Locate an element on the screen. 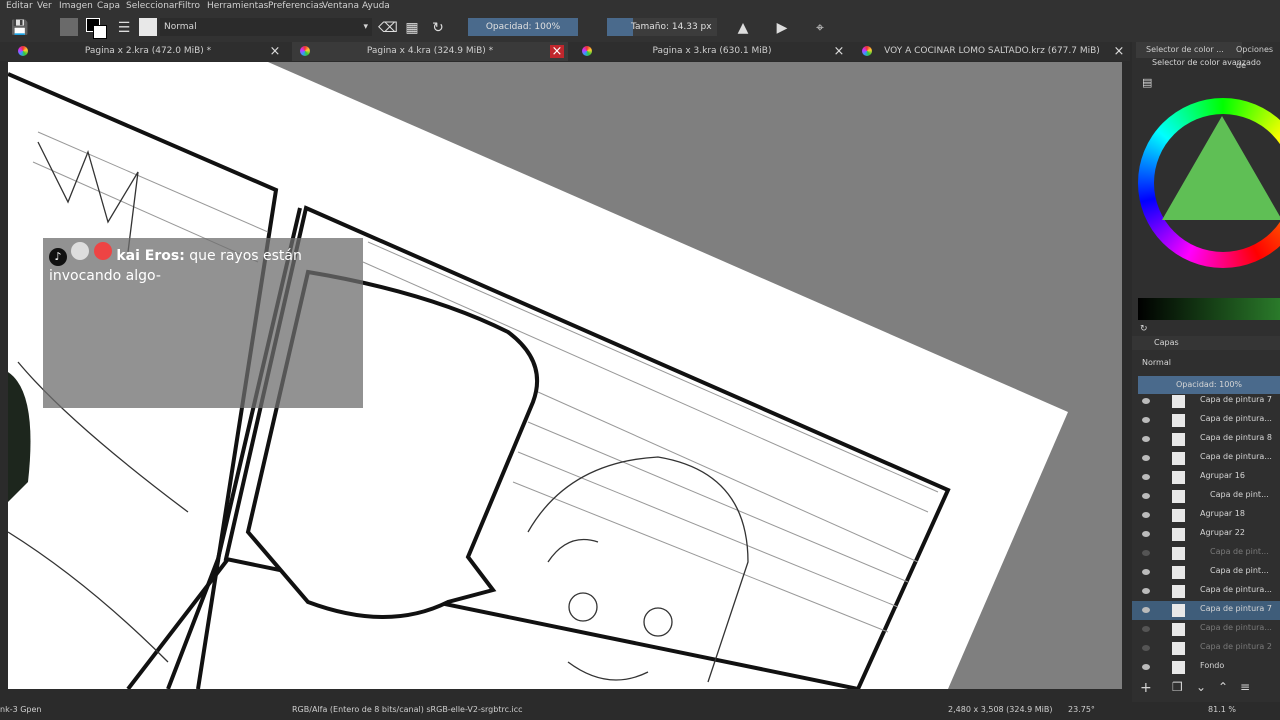 The height and width of the screenshot is (720, 1280). size-slider: Tamaño: 14.33 px is located at coordinates (662, 27).